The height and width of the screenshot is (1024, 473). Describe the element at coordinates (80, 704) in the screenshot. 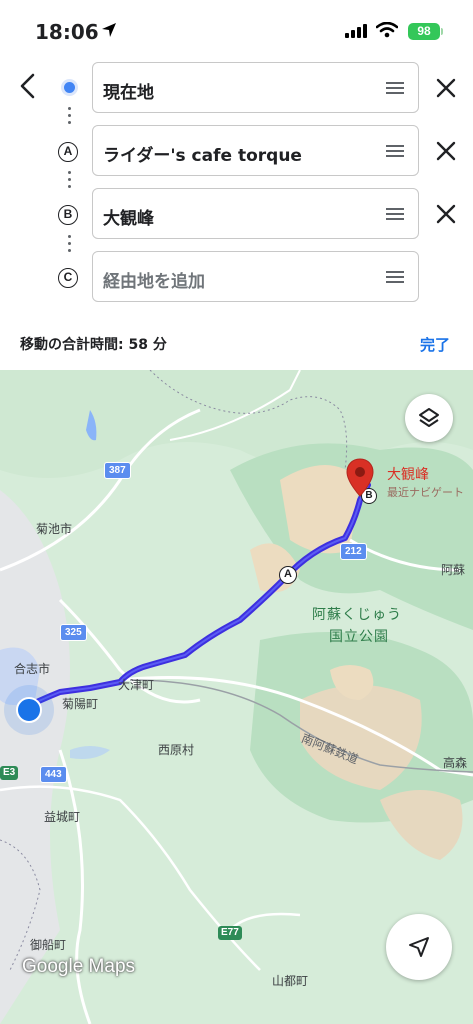

I see `place-label: 菊陽町` at that location.